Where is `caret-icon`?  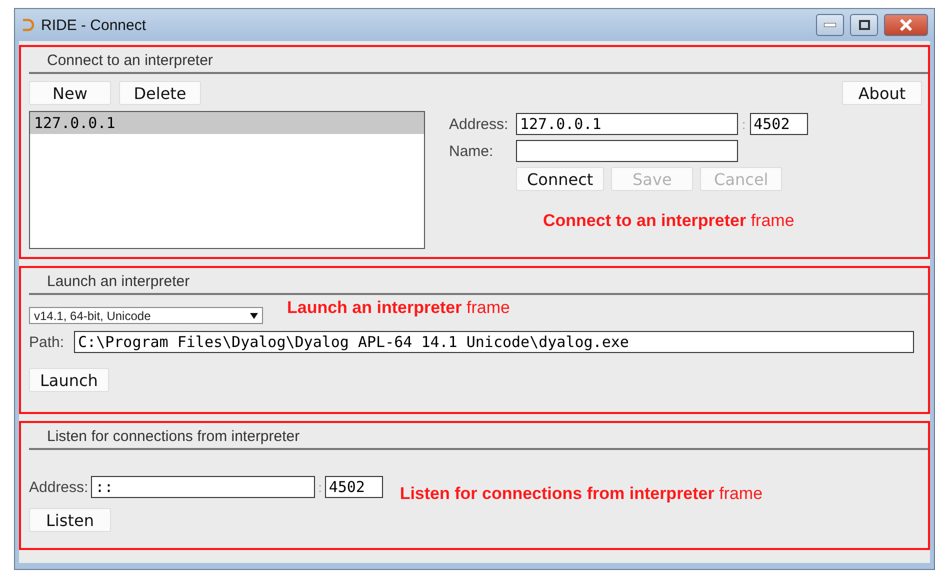 caret-icon is located at coordinates (254, 315).